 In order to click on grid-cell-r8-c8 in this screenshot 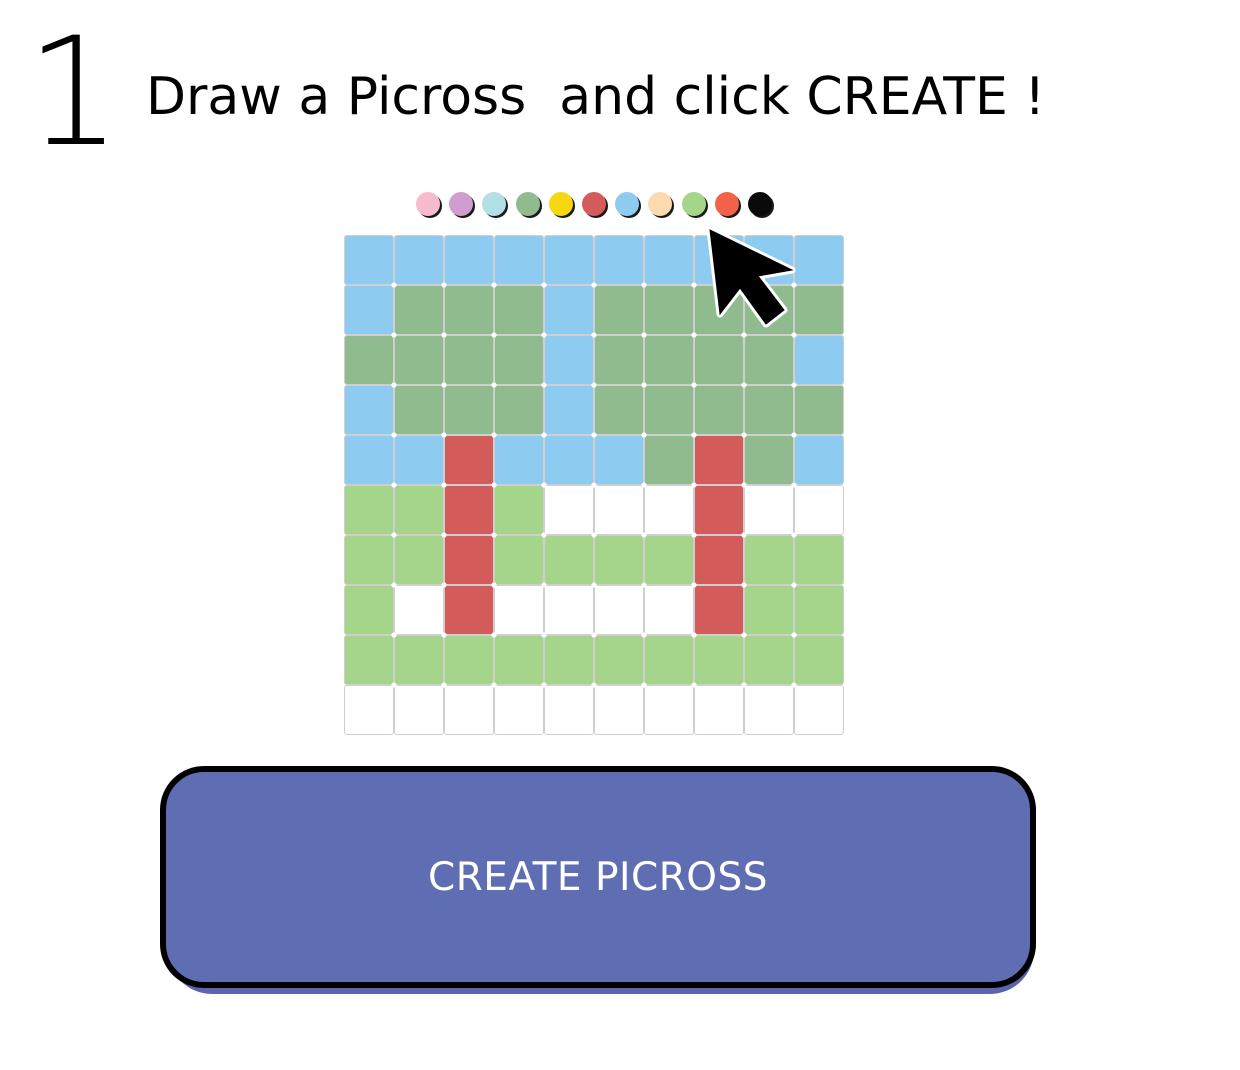, I will do `click(719, 610)`.